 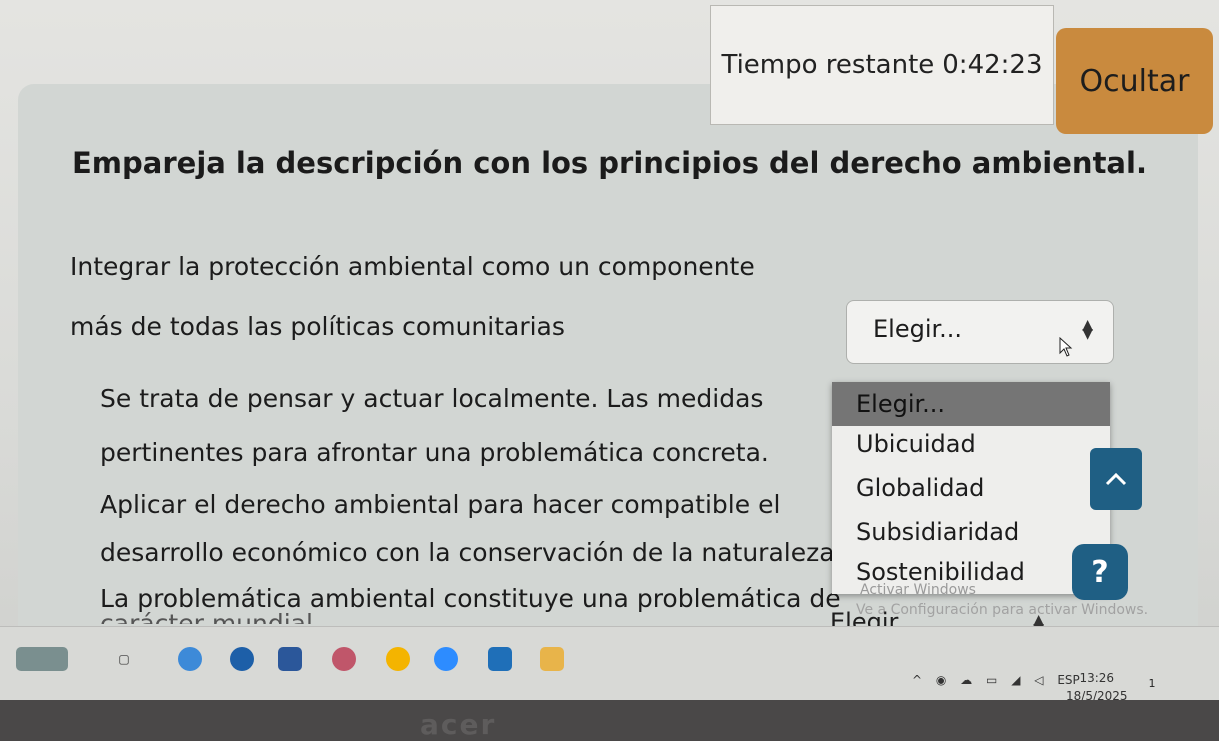 What do you see at coordinates (458, 724) in the screenshot?
I see `monitor-brand-logo: acer` at bounding box center [458, 724].